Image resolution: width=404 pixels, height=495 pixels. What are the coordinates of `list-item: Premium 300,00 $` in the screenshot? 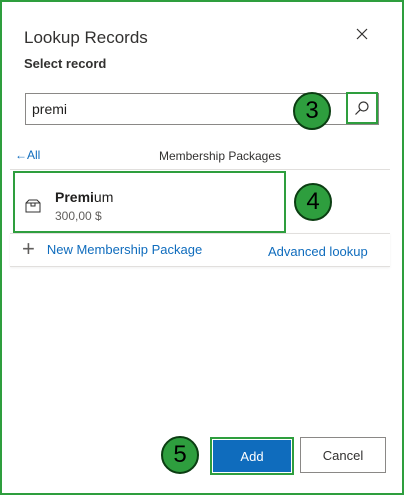 It's located at (149, 202).